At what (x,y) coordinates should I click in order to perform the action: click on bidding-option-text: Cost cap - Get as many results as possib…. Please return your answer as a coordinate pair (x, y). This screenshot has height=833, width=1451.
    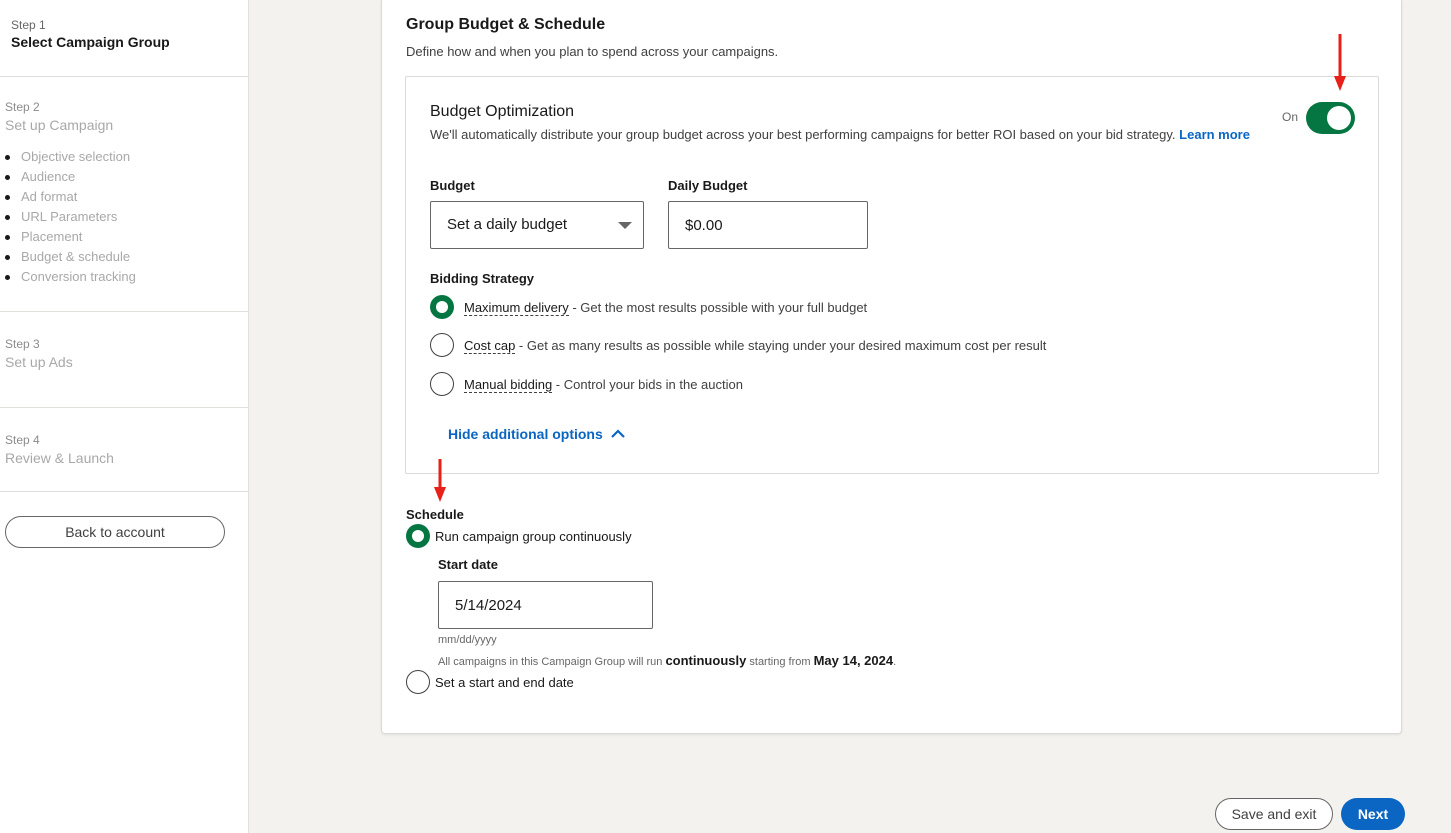
    Looking at the image, I should click on (755, 345).